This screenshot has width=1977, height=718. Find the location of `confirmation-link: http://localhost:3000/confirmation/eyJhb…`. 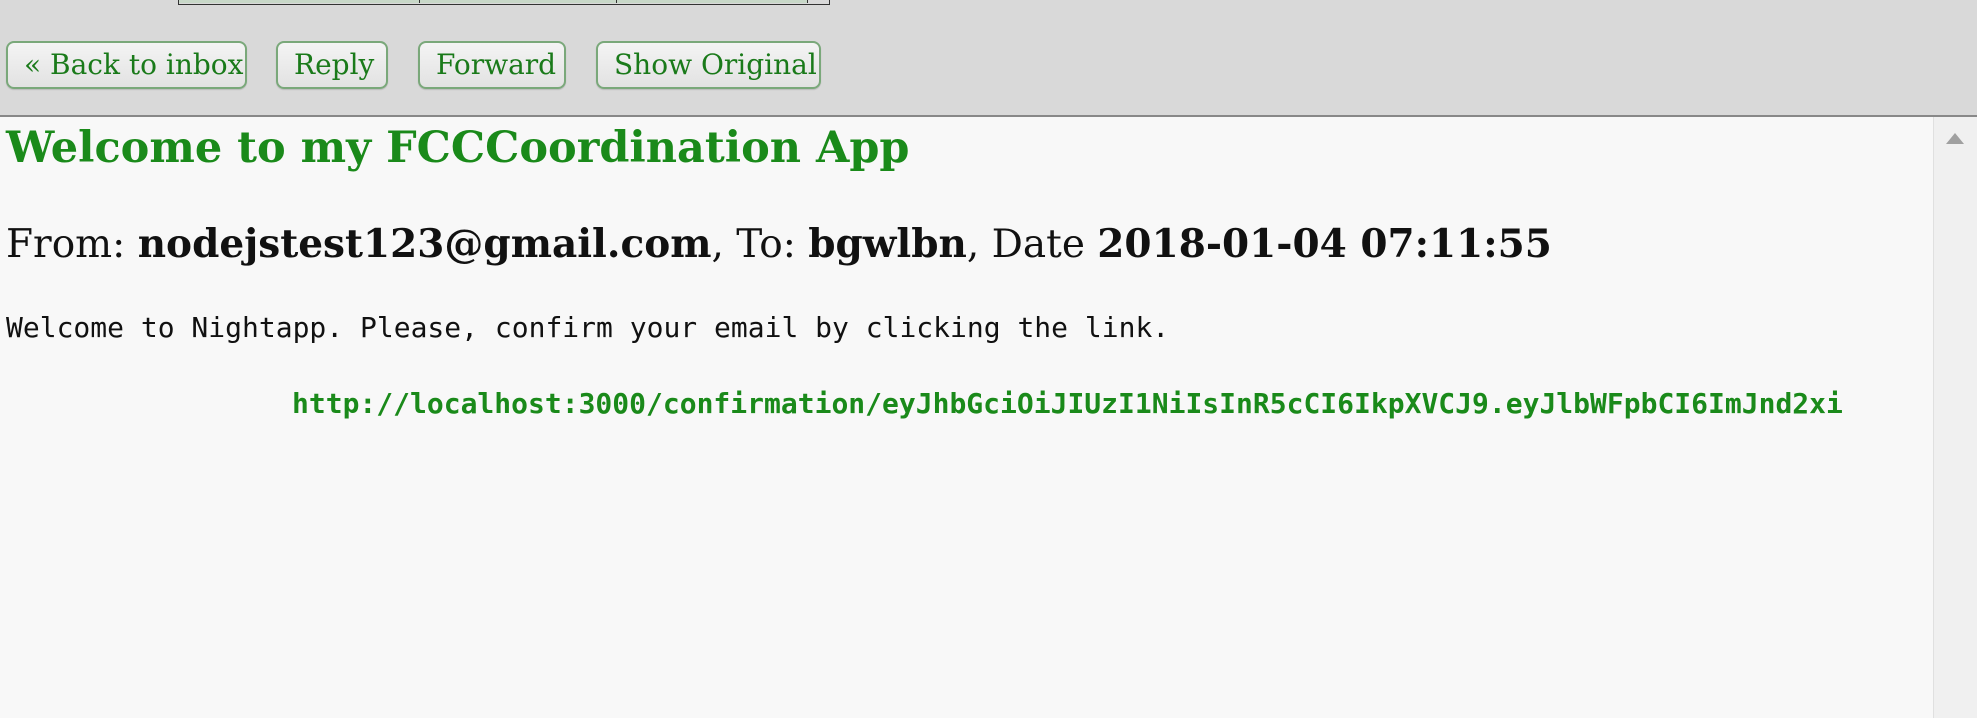

confirmation-link: http://localhost:3000/confirmation/eyJhb… is located at coordinates (1067, 403).